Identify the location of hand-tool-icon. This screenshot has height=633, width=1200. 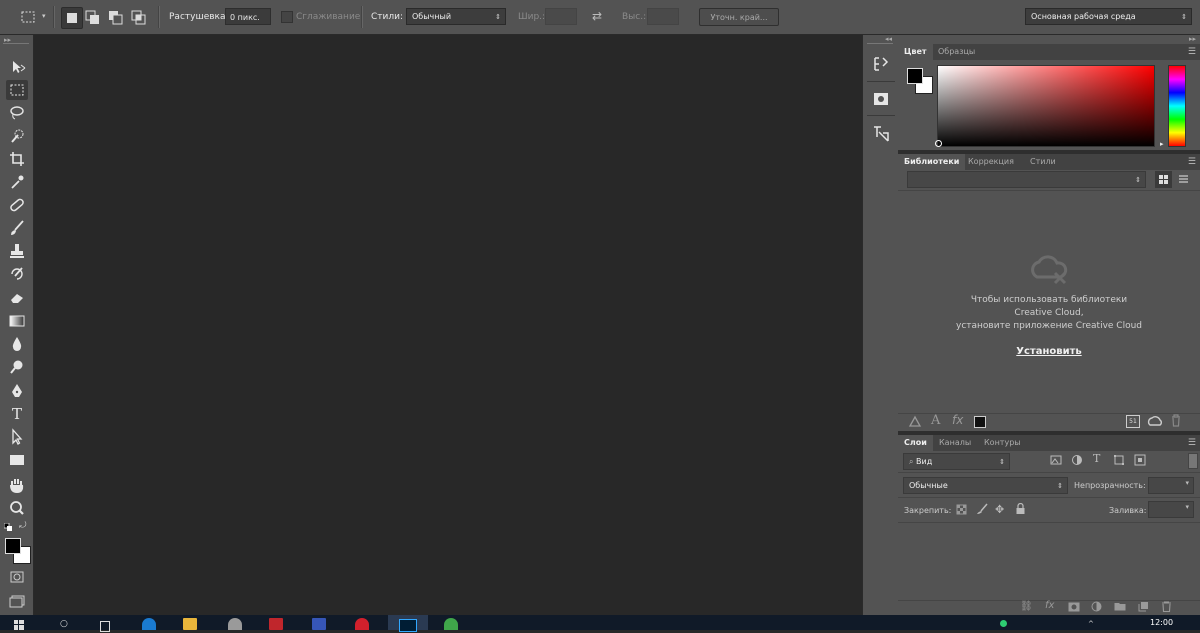
(17, 485).